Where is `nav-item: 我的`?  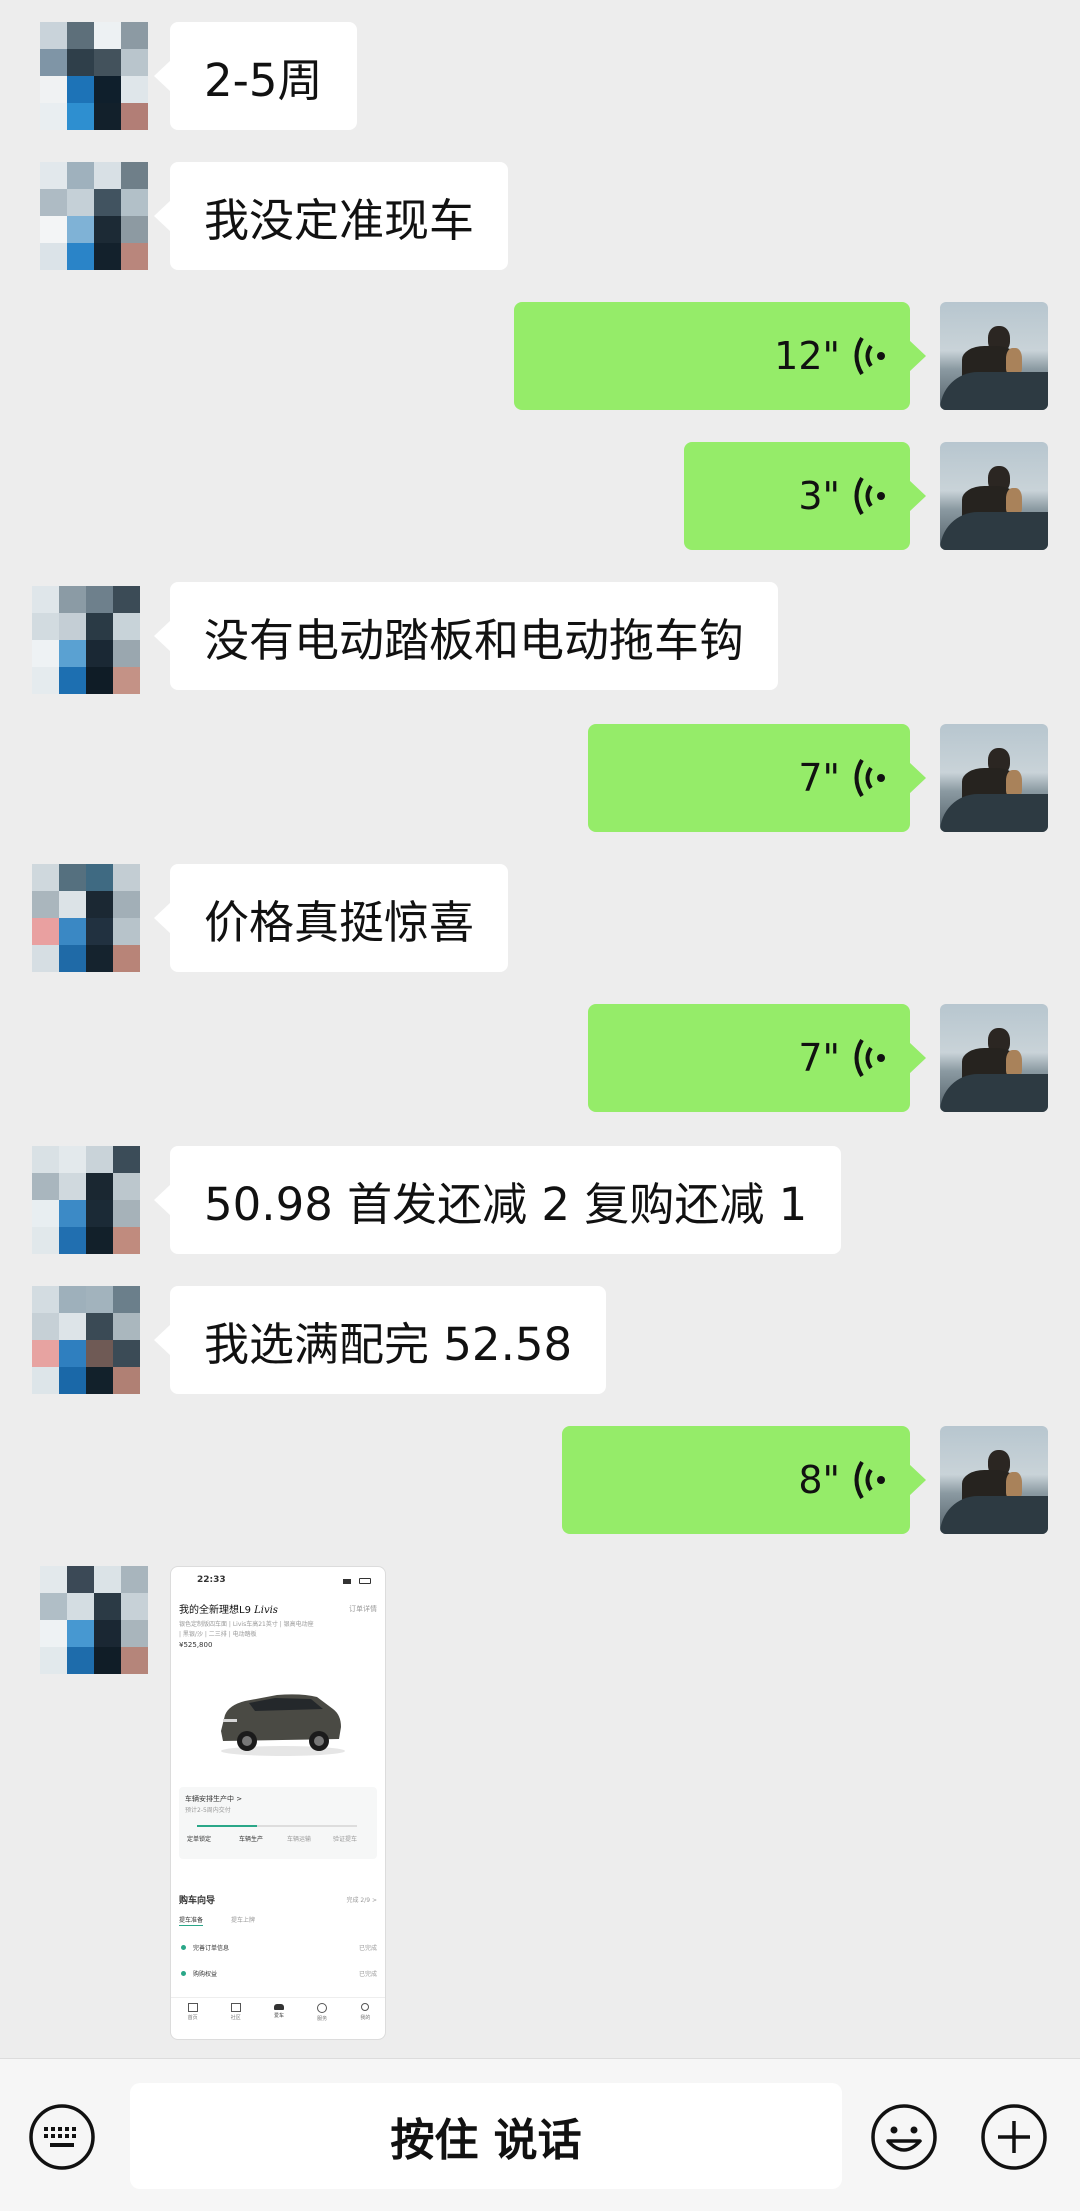 nav-item: 我的 is located at coordinates (365, 2020).